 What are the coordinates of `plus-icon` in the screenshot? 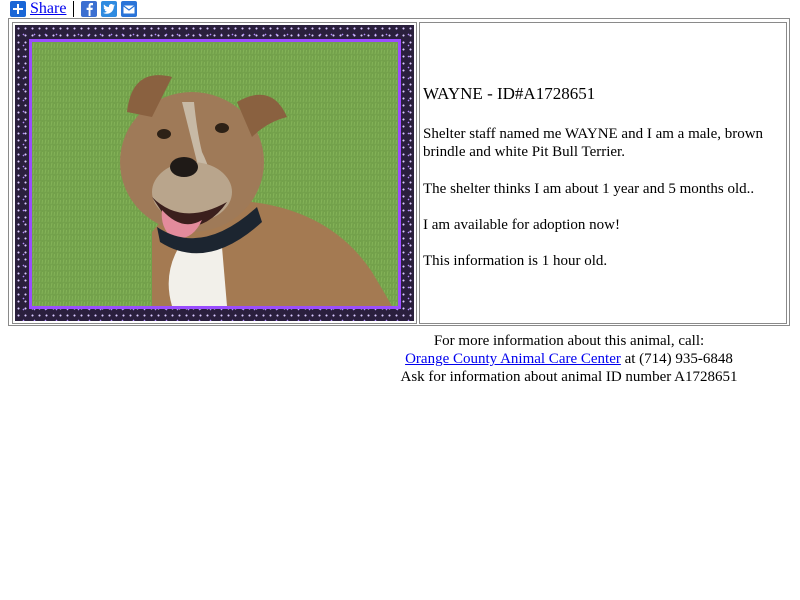 It's located at (18, 9).